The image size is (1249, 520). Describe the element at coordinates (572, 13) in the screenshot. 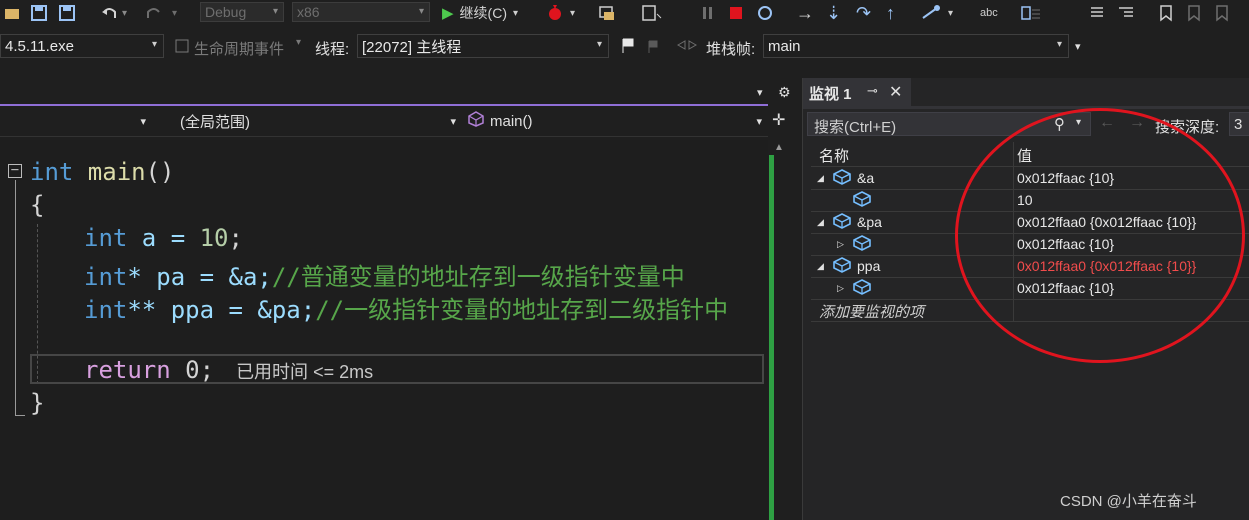

I see `hot-reload-dropdown-icon: ▾` at that location.